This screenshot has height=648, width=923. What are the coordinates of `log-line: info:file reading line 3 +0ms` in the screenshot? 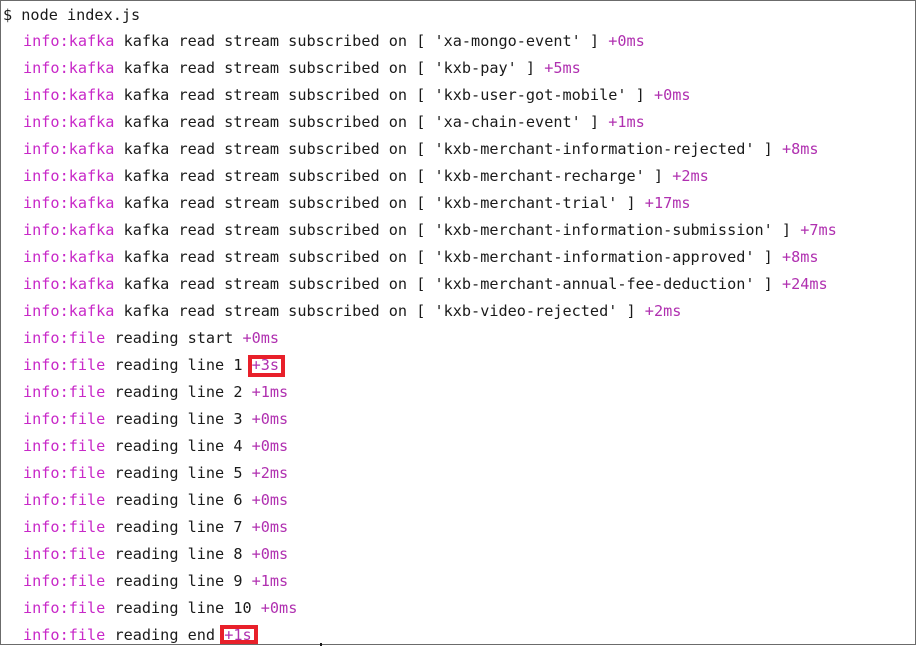 It's located at (155, 419).